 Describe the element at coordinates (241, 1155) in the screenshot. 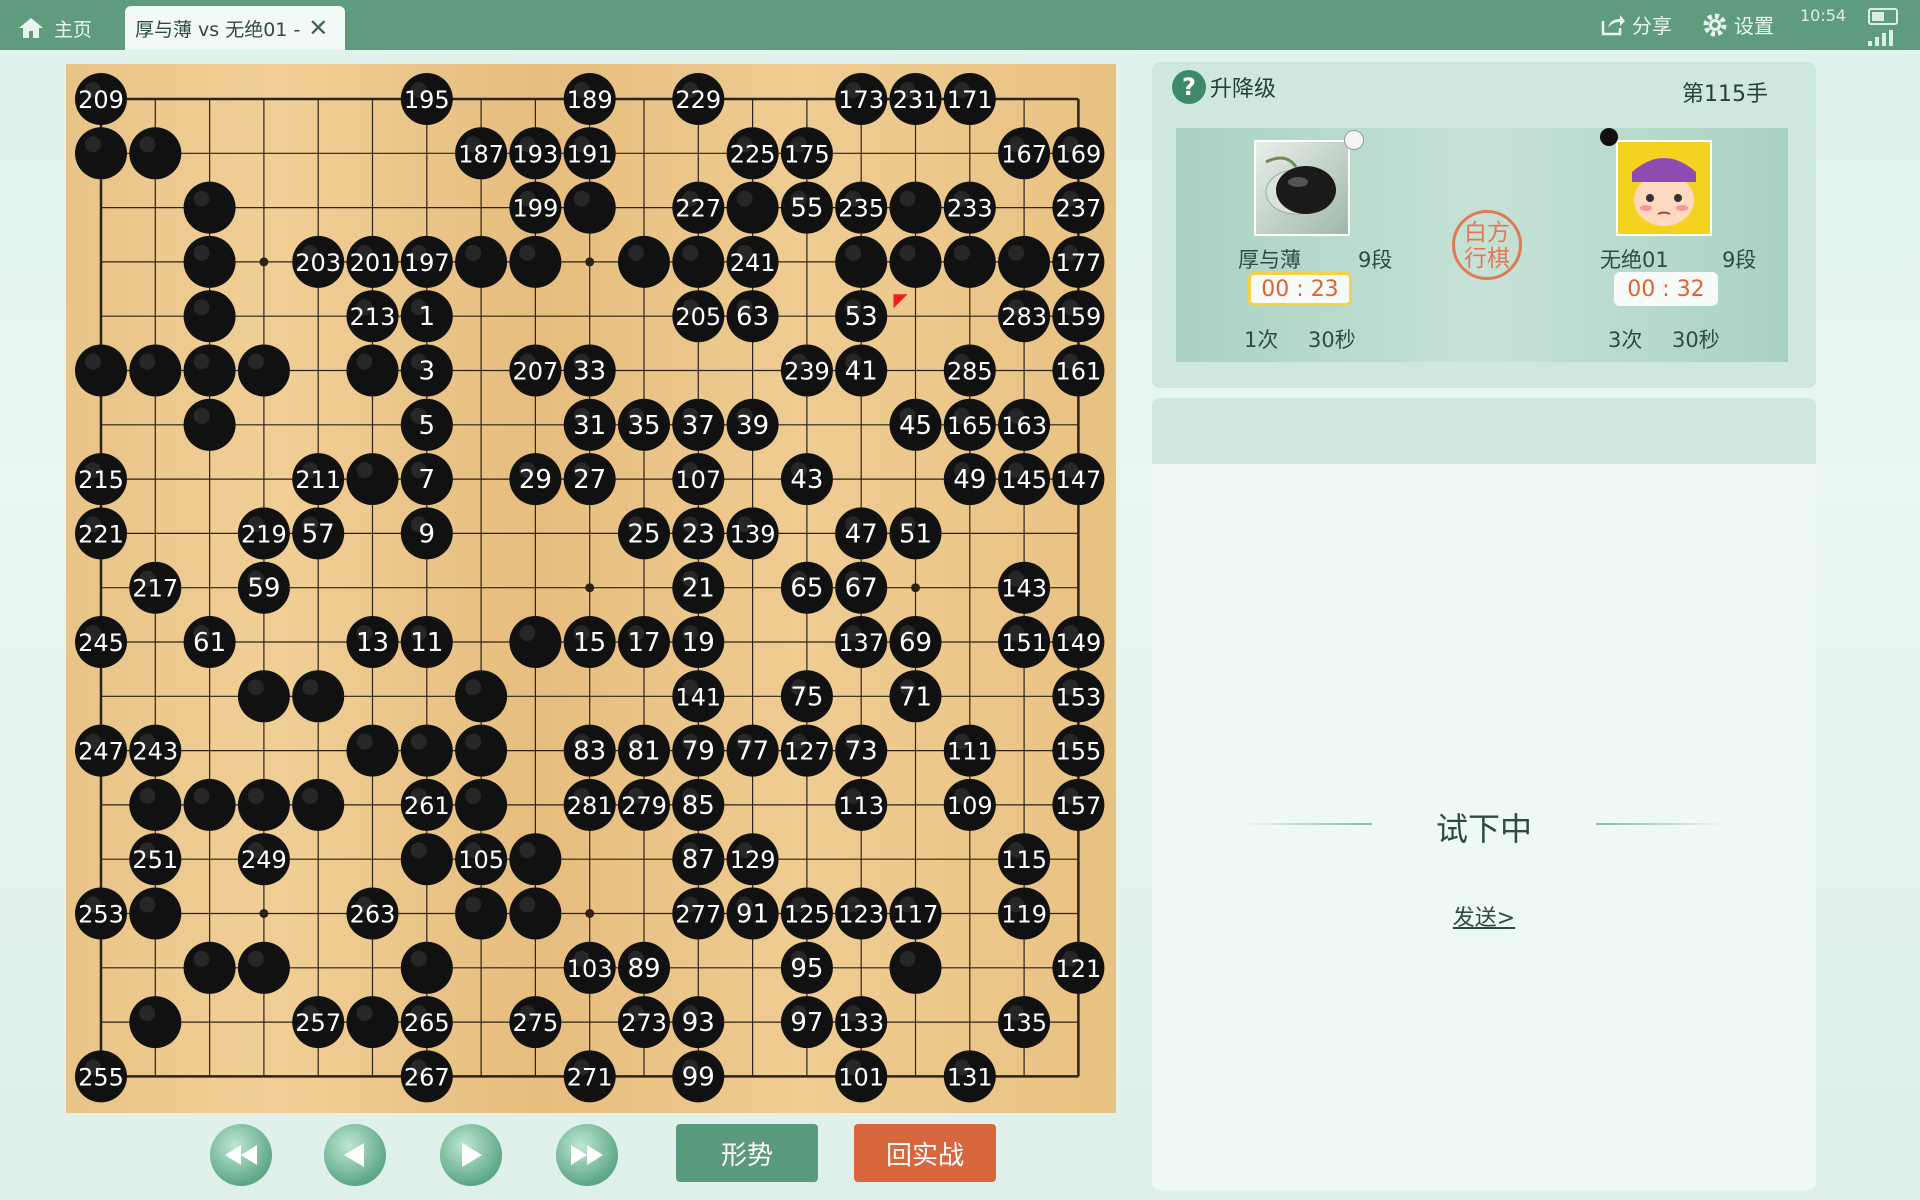

I see `first-move-button` at that location.